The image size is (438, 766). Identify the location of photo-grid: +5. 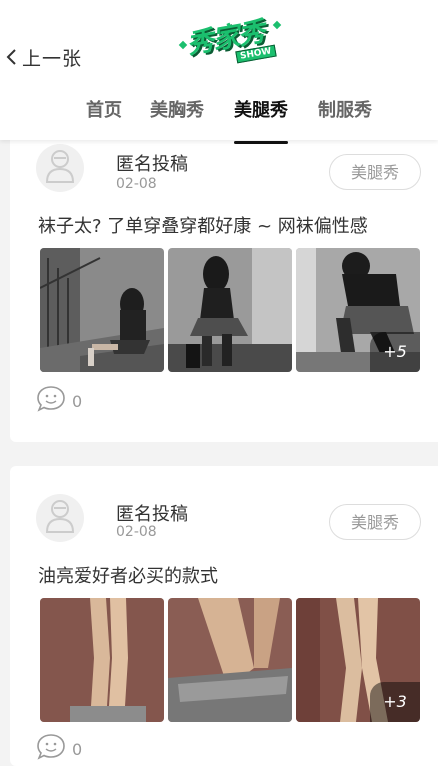
(231, 310).